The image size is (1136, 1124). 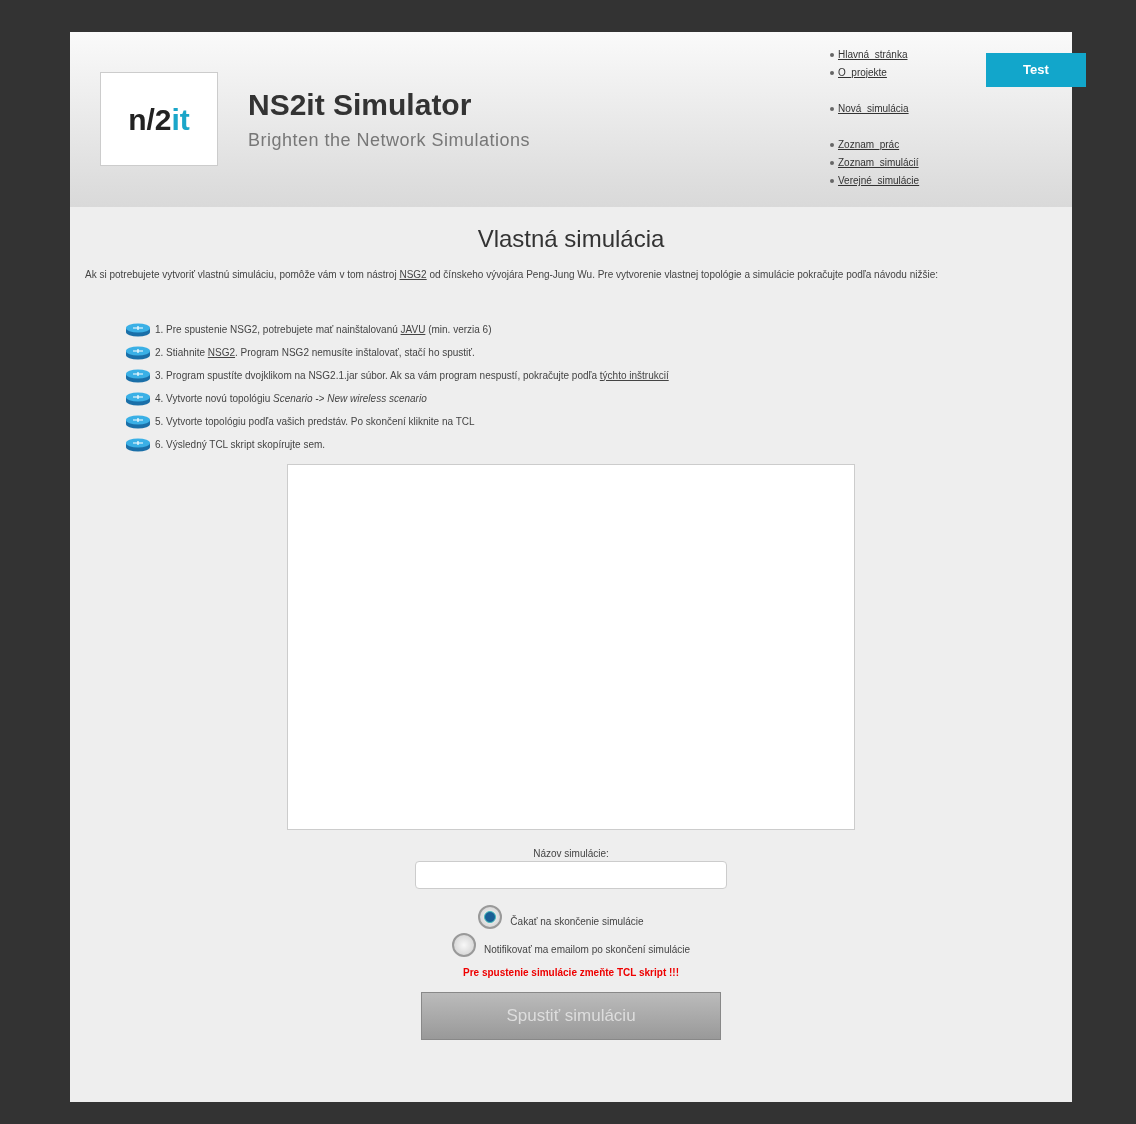 I want to click on link: JAVU, so click(x=413, y=329).